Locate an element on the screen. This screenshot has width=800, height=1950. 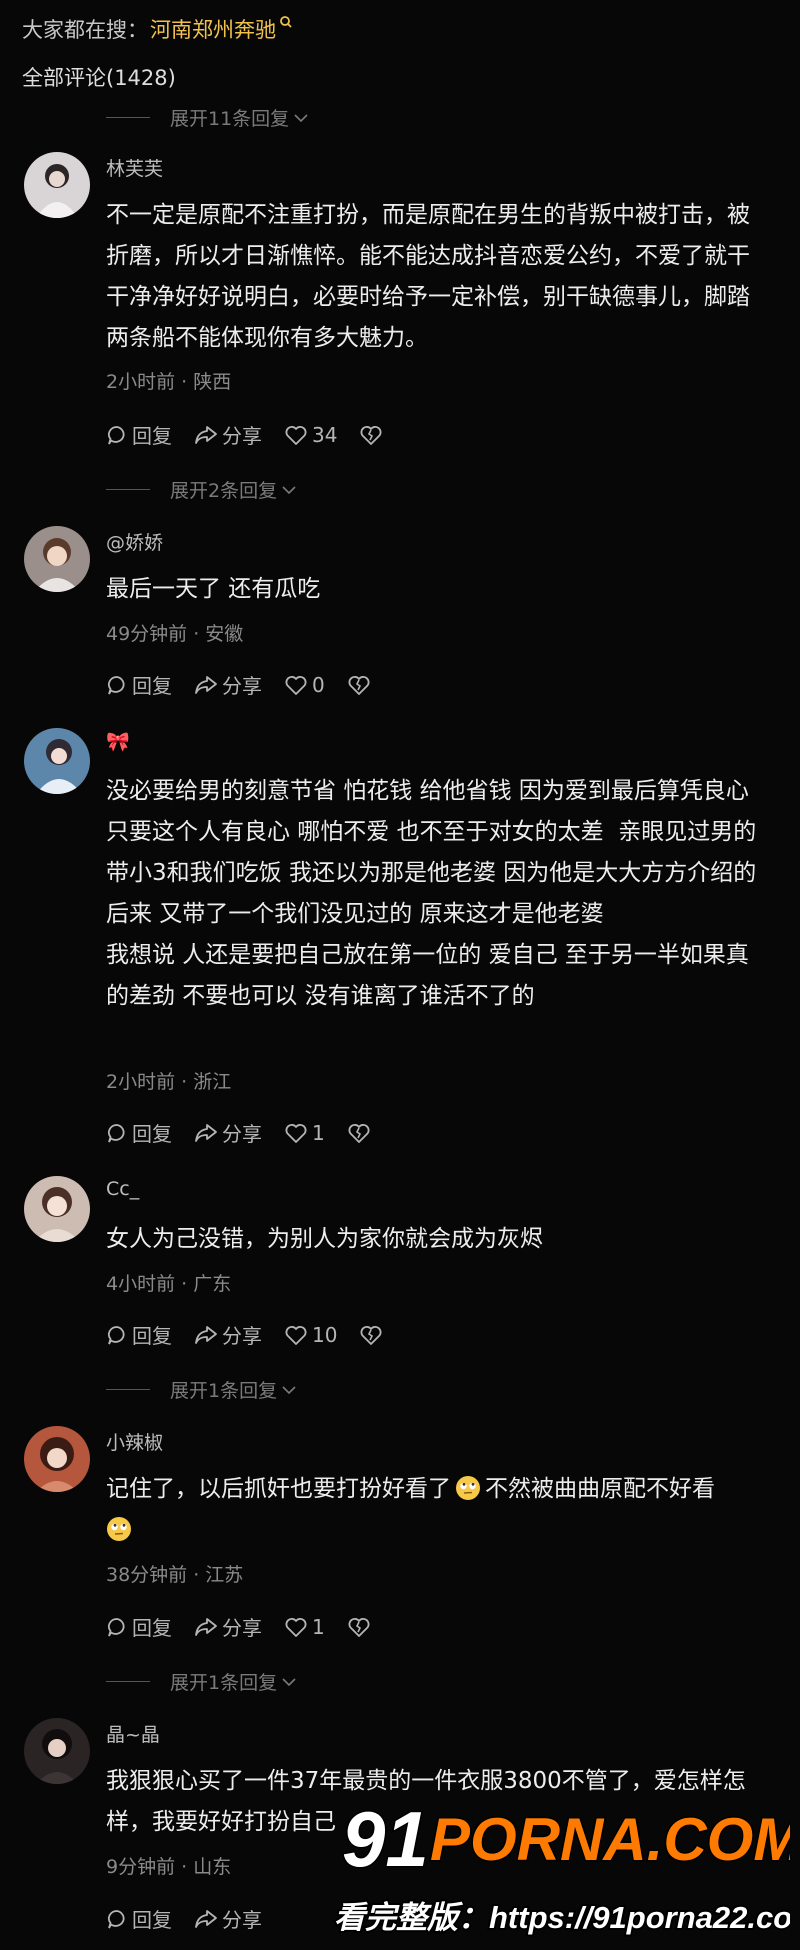
expand-replies-label: 展开11条回复 is located at coordinates (230, 119).